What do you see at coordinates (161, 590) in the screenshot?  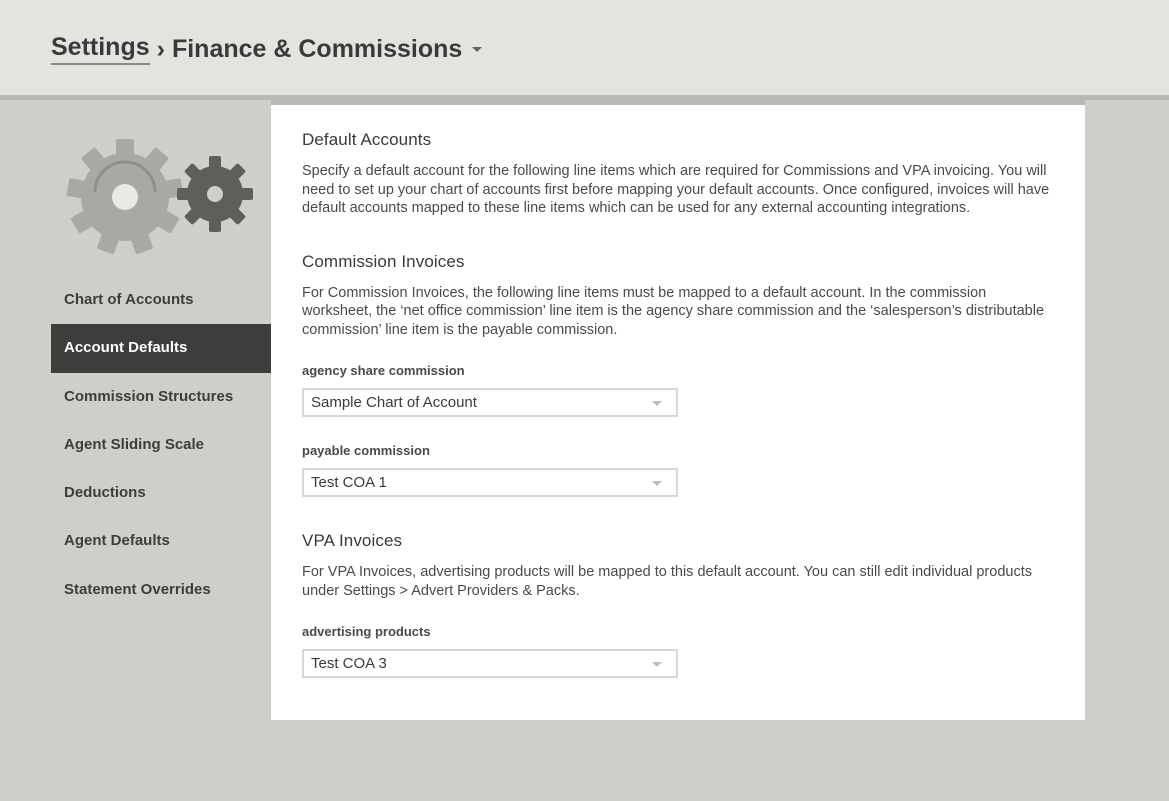 I see `sidebar-item-statement-overrides: Statement Overrides` at bounding box center [161, 590].